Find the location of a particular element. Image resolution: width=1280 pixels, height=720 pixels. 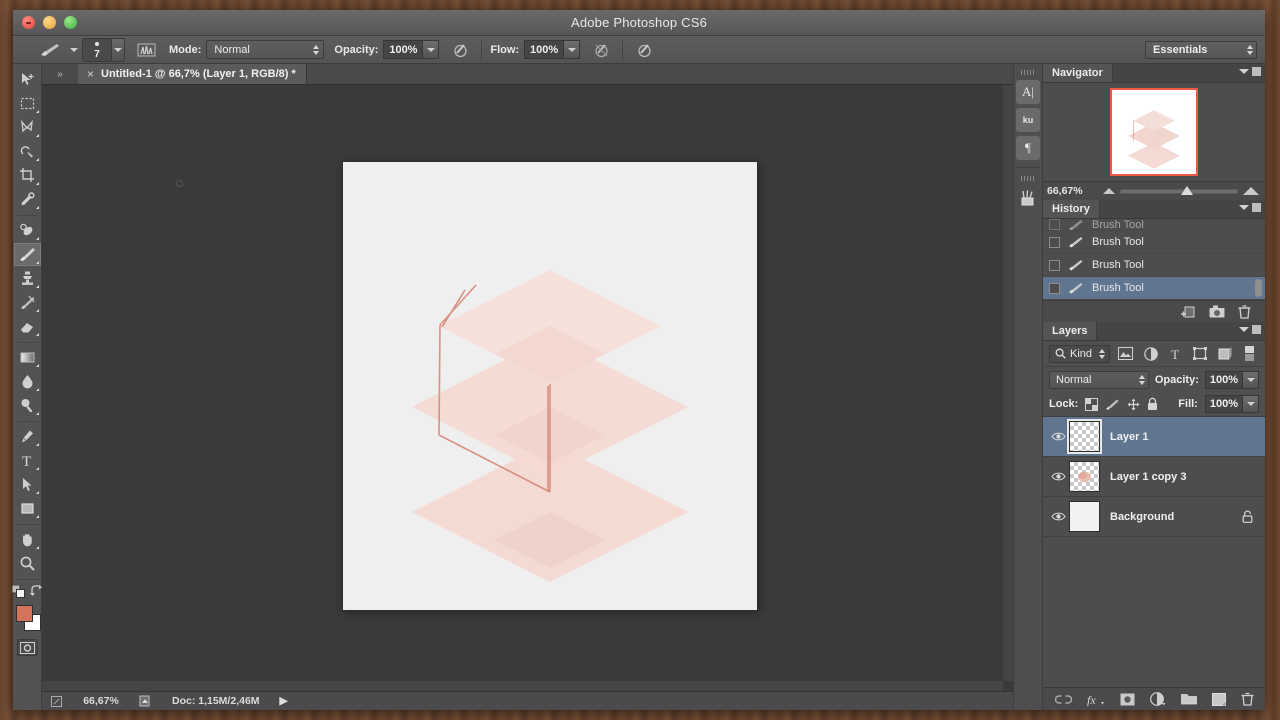

workspace-select: Essentials is located at coordinates (1201, 49).